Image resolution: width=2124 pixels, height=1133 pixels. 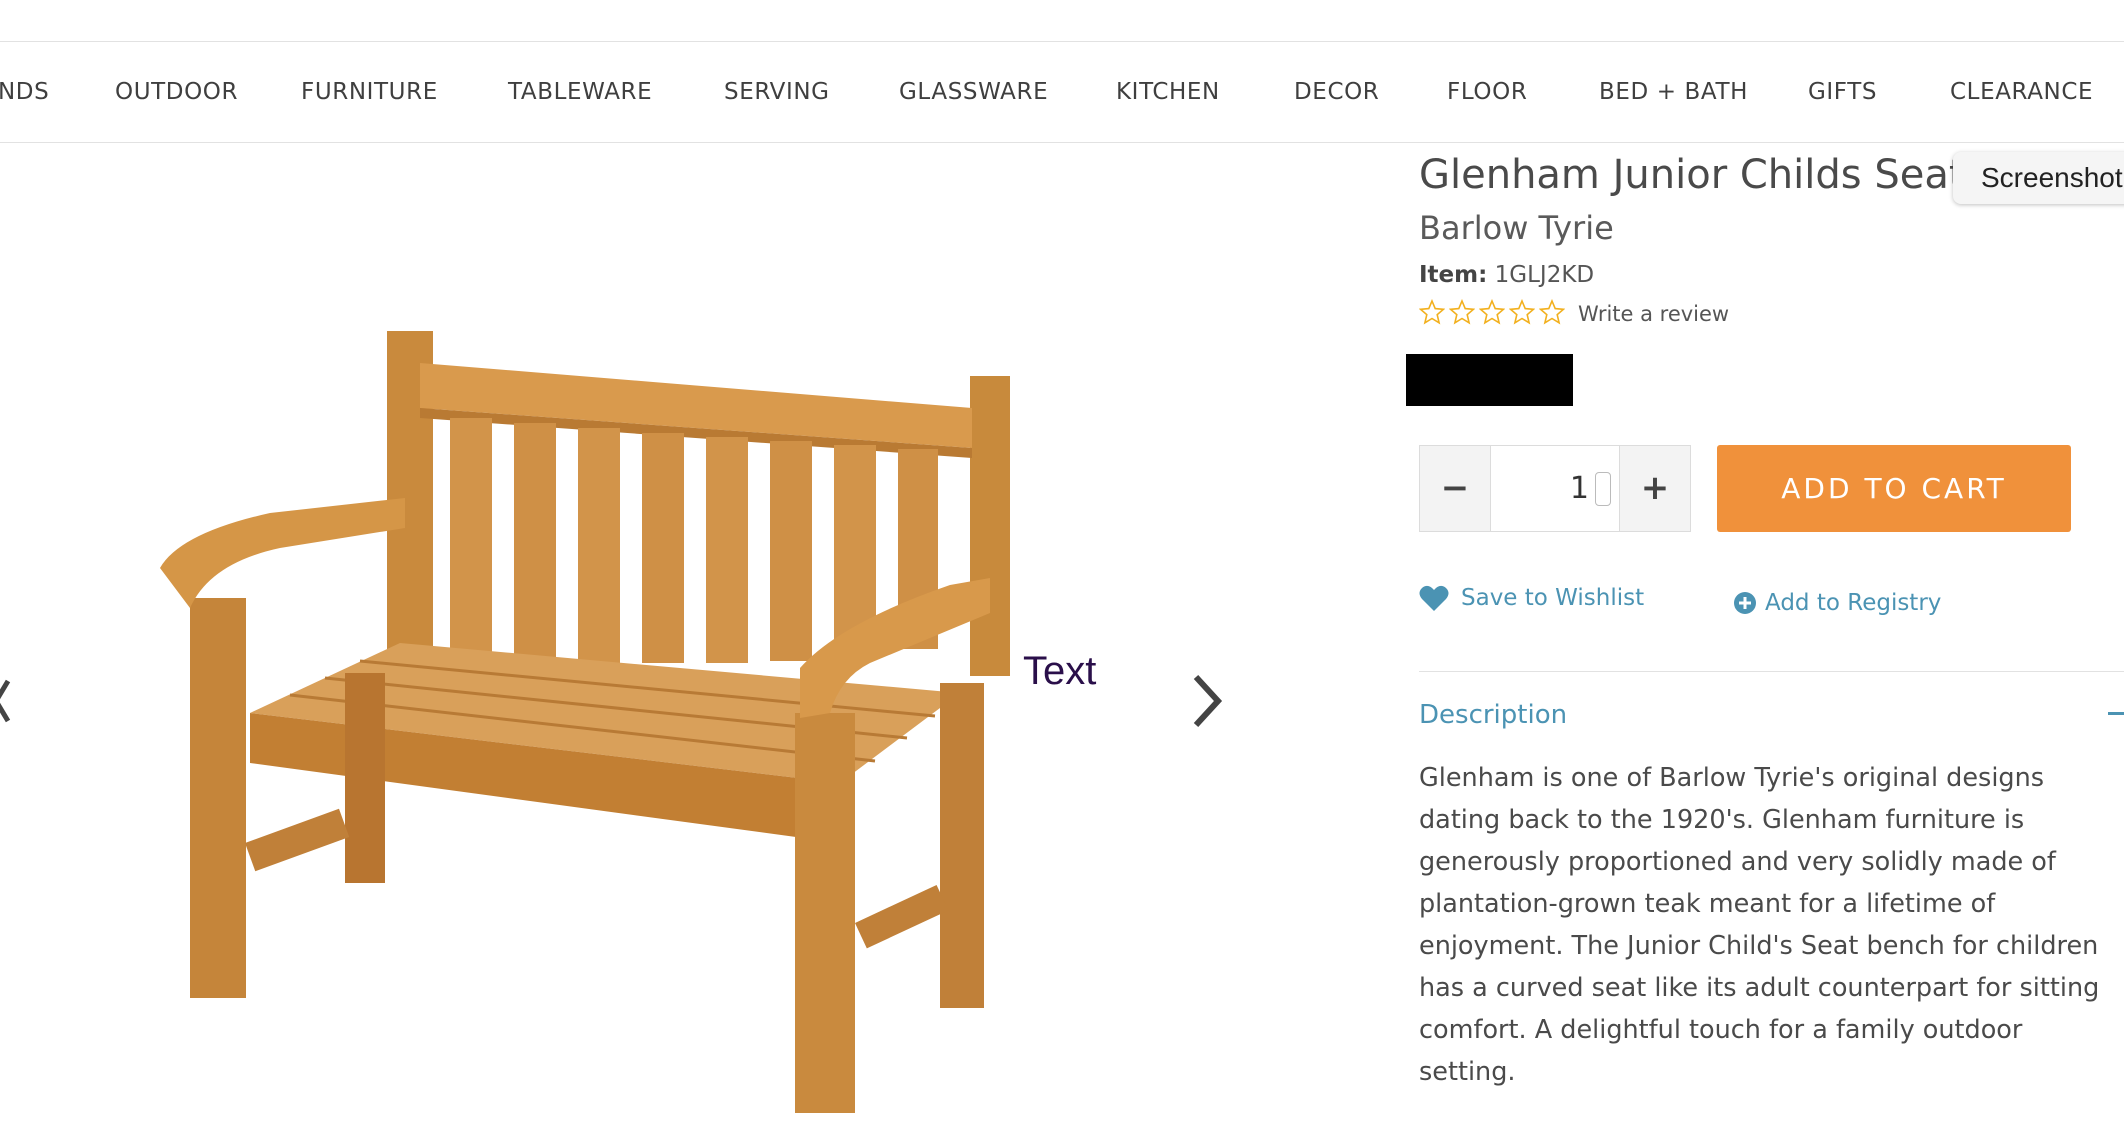 I want to click on rating-stars, so click(x=1492, y=312).